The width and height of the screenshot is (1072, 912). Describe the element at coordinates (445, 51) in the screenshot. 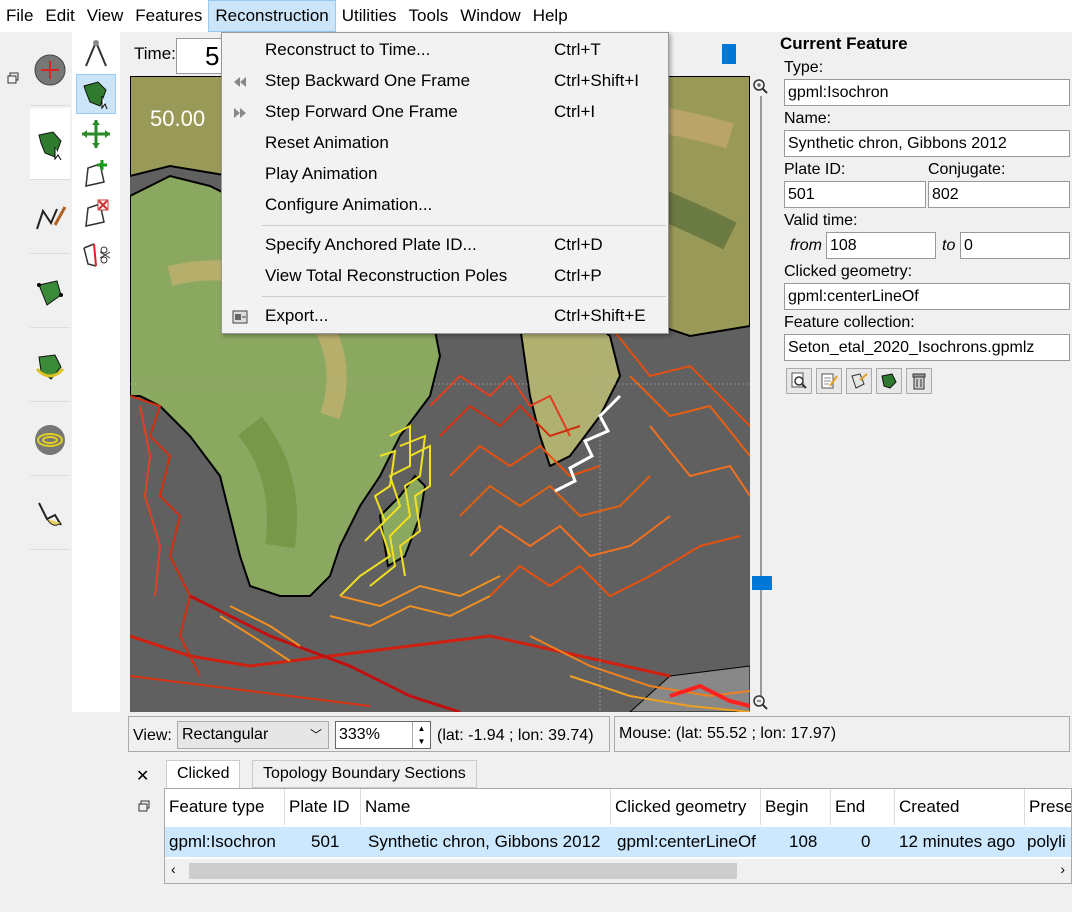

I see `menu-item-reconstruct-to-time: Reconstruct to Time... Ctrl+T` at that location.